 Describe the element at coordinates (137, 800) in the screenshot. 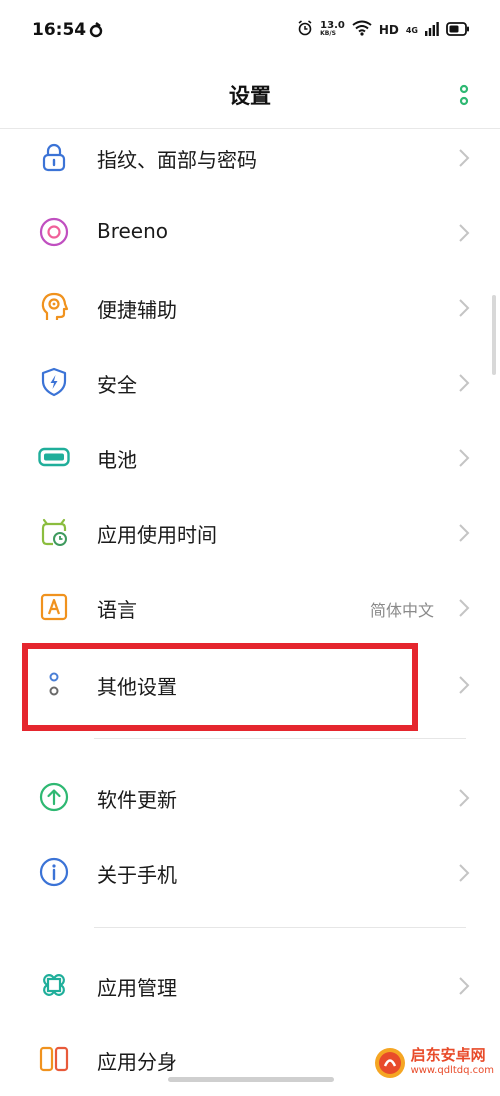

I see `settings-item-label: 软件更新` at that location.